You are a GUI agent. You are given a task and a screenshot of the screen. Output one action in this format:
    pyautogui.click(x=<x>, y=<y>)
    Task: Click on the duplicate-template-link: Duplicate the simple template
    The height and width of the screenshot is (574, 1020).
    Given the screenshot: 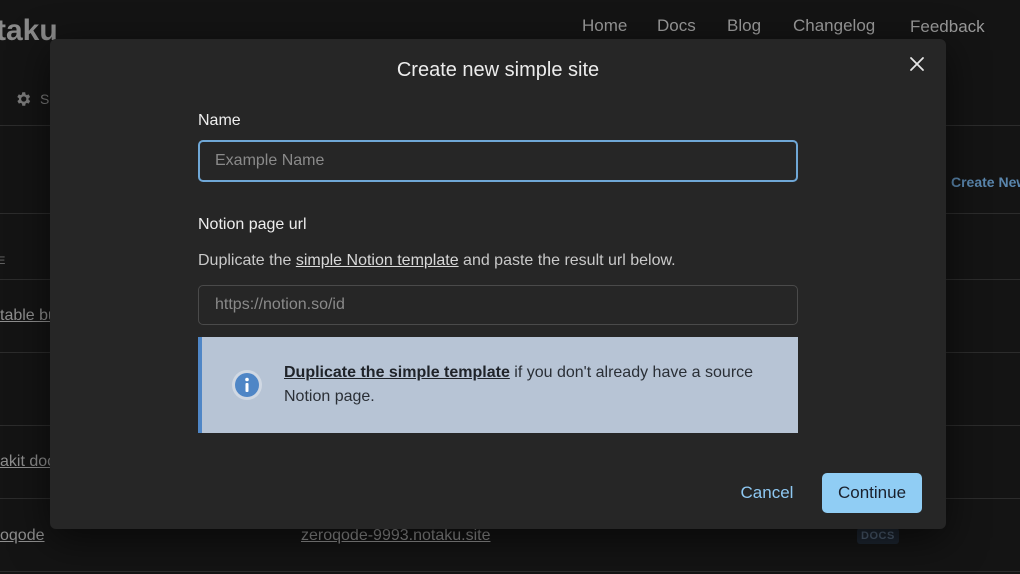 What is the action you would take?
    pyautogui.click(x=397, y=372)
    